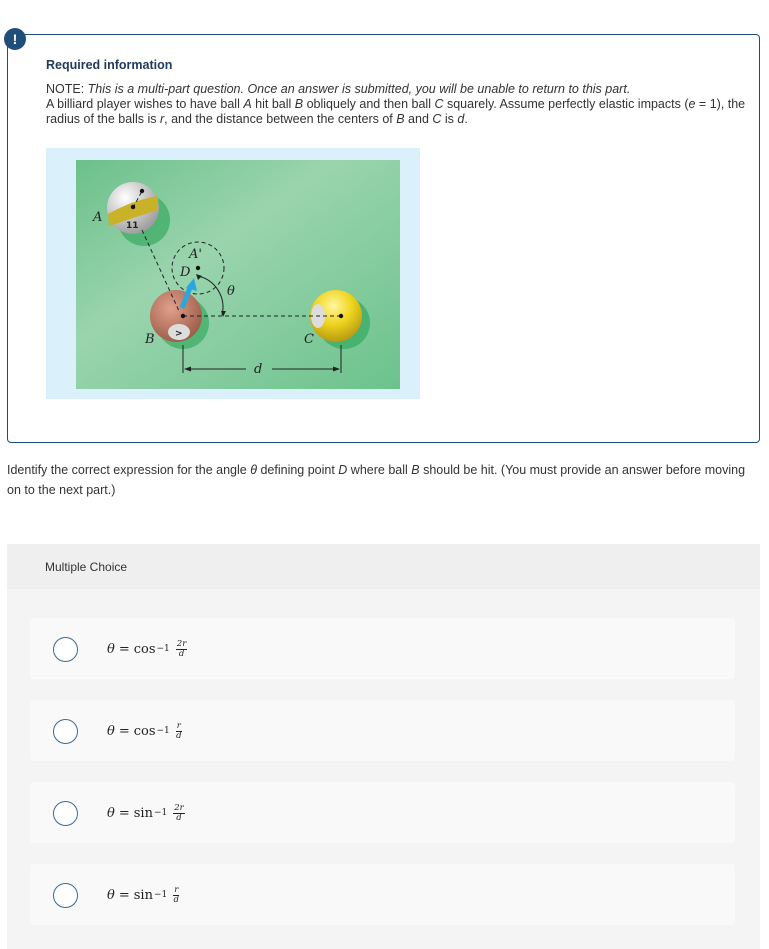  Describe the element at coordinates (147, 648) in the screenshot. I see `choice-expression: θ = cos −1 2r d` at that location.